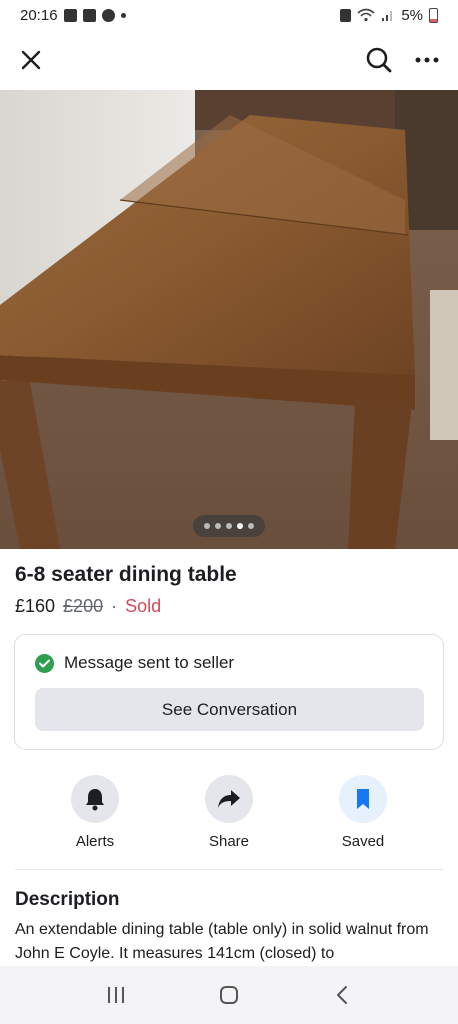 This screenshot has width=458, height=1024. I want to click on back-chevron-icon, so click(341, 995).